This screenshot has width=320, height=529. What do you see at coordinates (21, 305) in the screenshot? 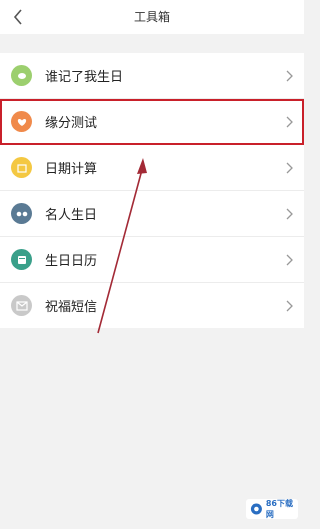
I see `envelope-icon` at bounding box center [21, 305].